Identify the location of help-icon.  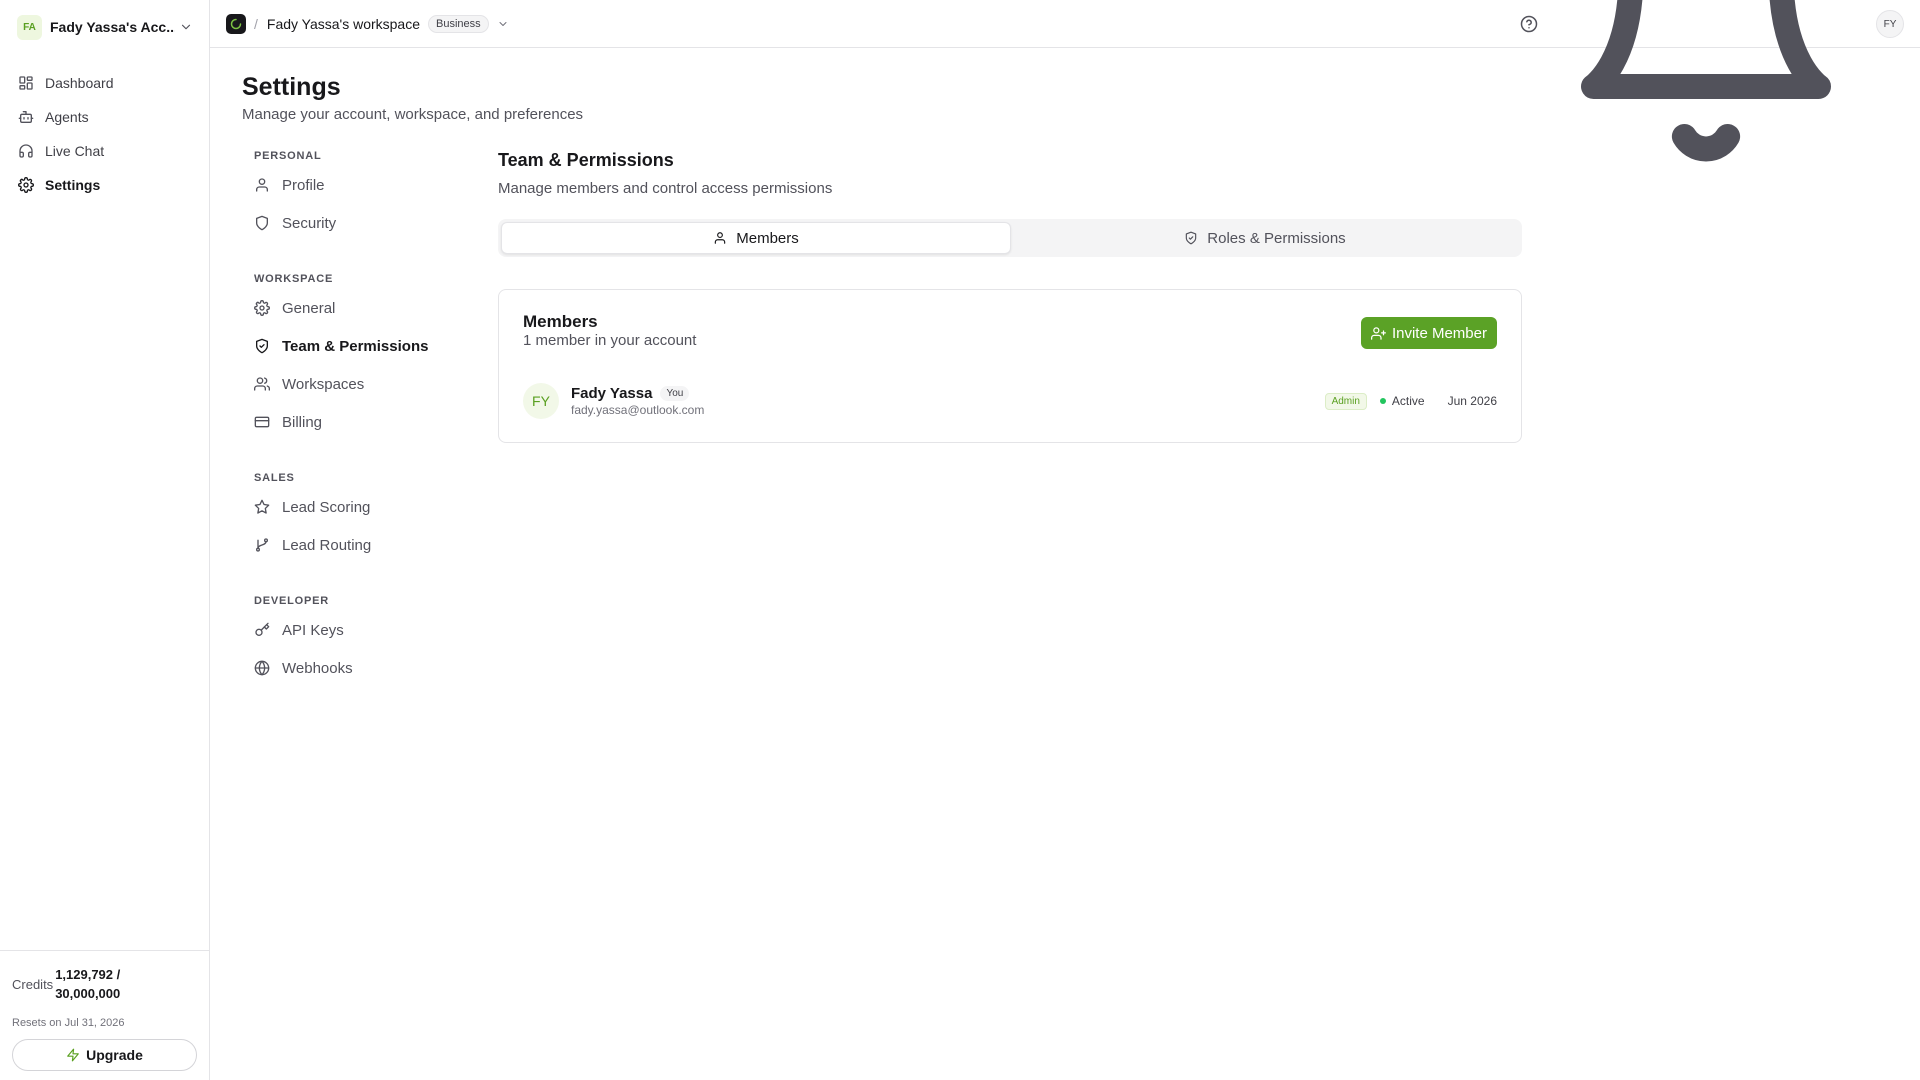
(1529, 24).